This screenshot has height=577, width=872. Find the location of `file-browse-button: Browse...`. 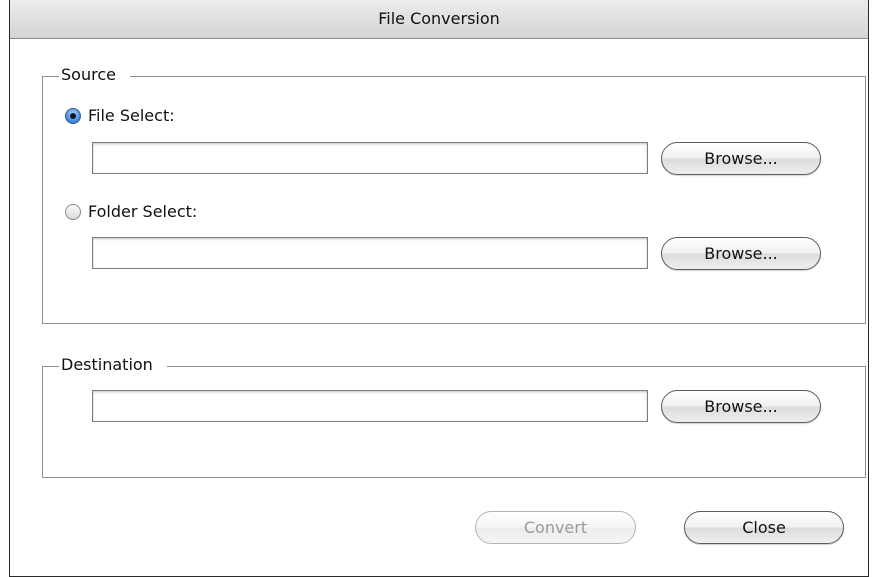

file-browse-button: Browse... is located at coordinates (741, 158).